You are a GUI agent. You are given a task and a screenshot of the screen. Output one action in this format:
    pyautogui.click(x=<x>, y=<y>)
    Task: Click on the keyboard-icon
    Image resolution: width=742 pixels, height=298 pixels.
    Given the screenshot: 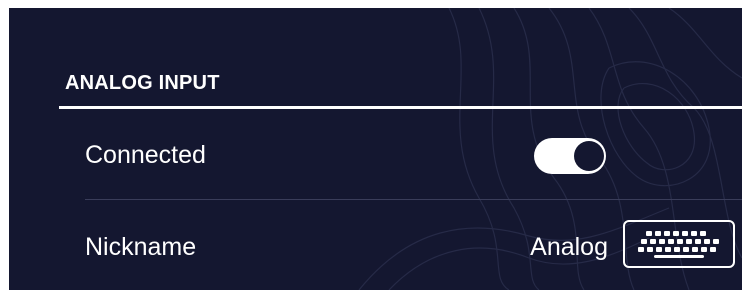 What is the action you would take?
    pyautogui.click(x=678, y=244)
    